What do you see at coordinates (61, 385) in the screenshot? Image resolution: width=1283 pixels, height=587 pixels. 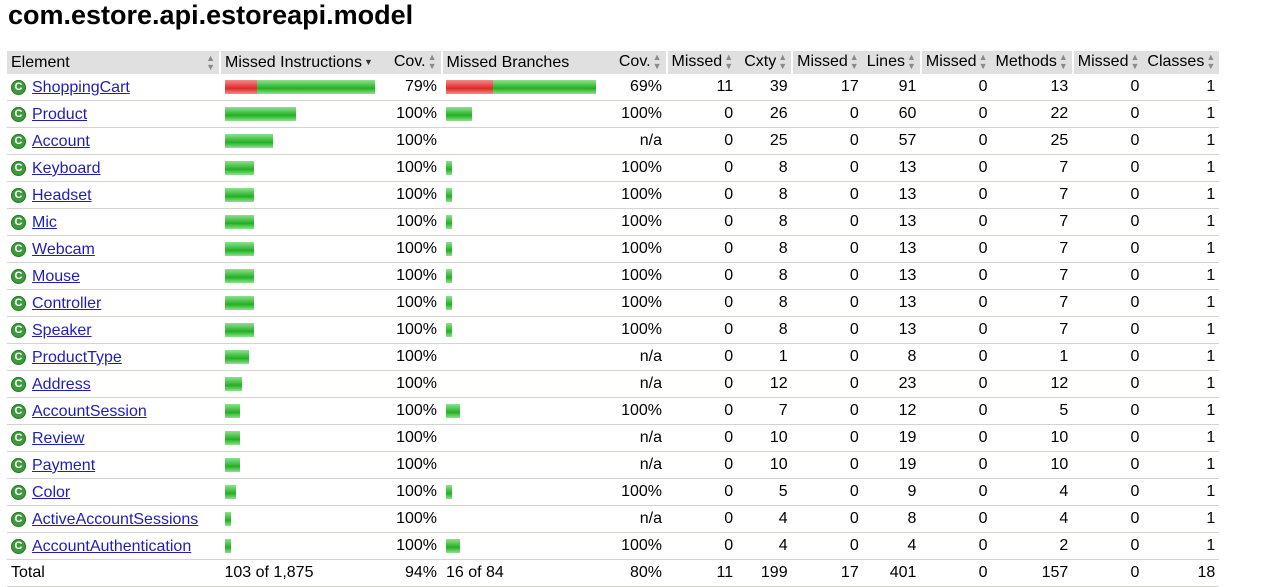 I see `class-link: Address` at bounding box center [61, 385].